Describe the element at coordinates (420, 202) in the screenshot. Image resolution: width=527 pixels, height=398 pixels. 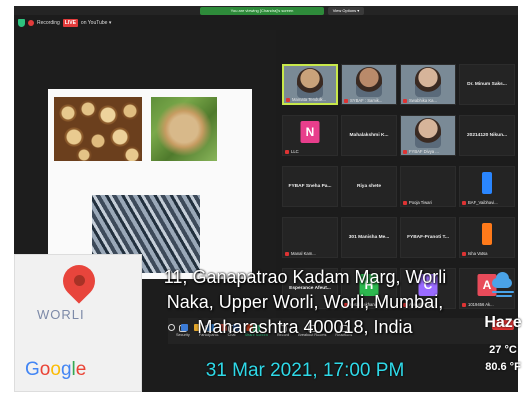
I see `participant-name: Pooja Tiwari` at that location.